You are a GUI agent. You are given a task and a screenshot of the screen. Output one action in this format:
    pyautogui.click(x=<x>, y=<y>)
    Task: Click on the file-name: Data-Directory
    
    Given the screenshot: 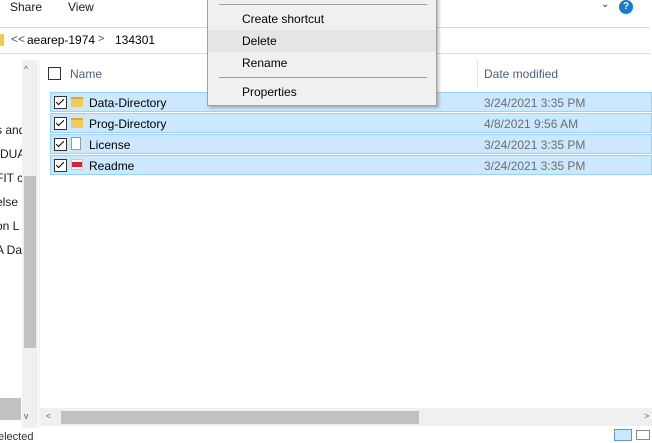 What is the action you would take?
    pyautogui.click(x=128, y=103)
    